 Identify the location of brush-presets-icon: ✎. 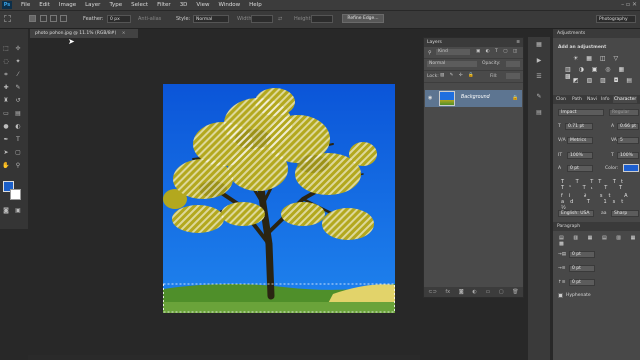
(539, 97).